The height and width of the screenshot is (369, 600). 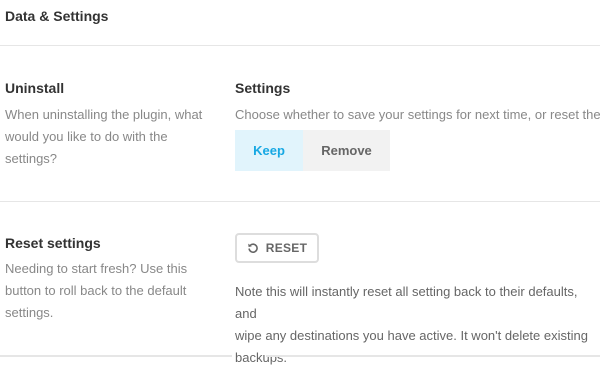 What do you see at coordinates (269, 150) in the screenshot?
I see `keep-button: Keep` at bounding box center [269, 150].